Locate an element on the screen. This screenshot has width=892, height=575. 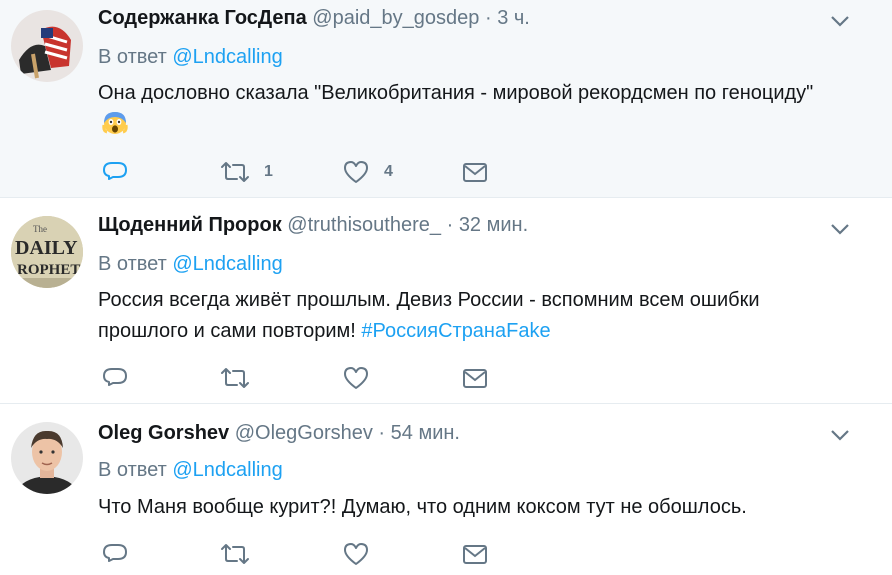
hashtag-link: #РоссияСтранаFake is located at coordinates (455, 331).